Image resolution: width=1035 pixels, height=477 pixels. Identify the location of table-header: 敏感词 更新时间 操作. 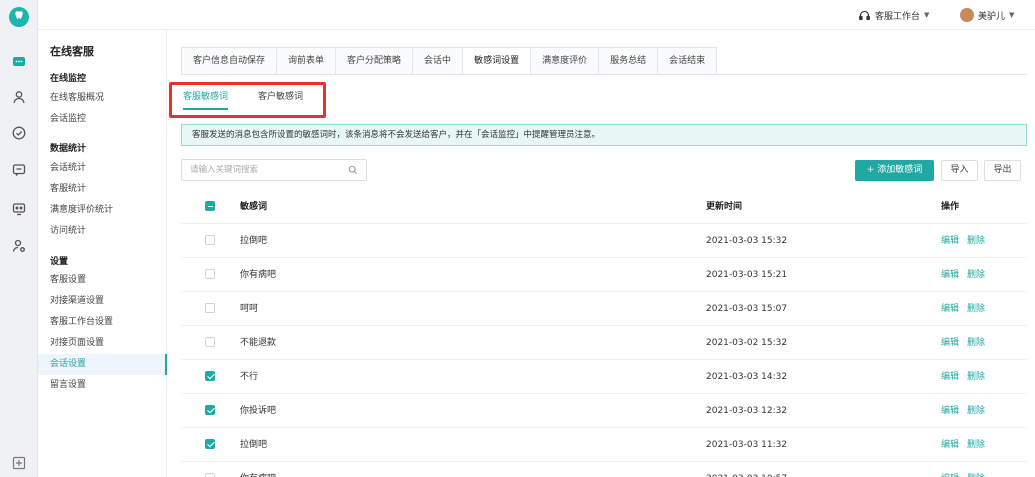
(604, 207).